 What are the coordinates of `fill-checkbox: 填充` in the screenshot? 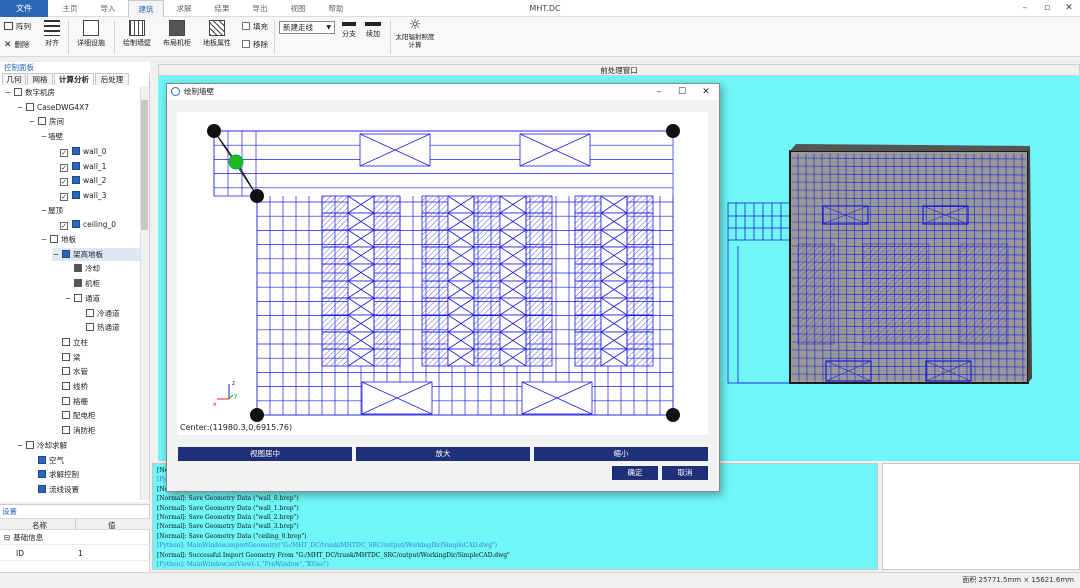 It's located at (255, 26).